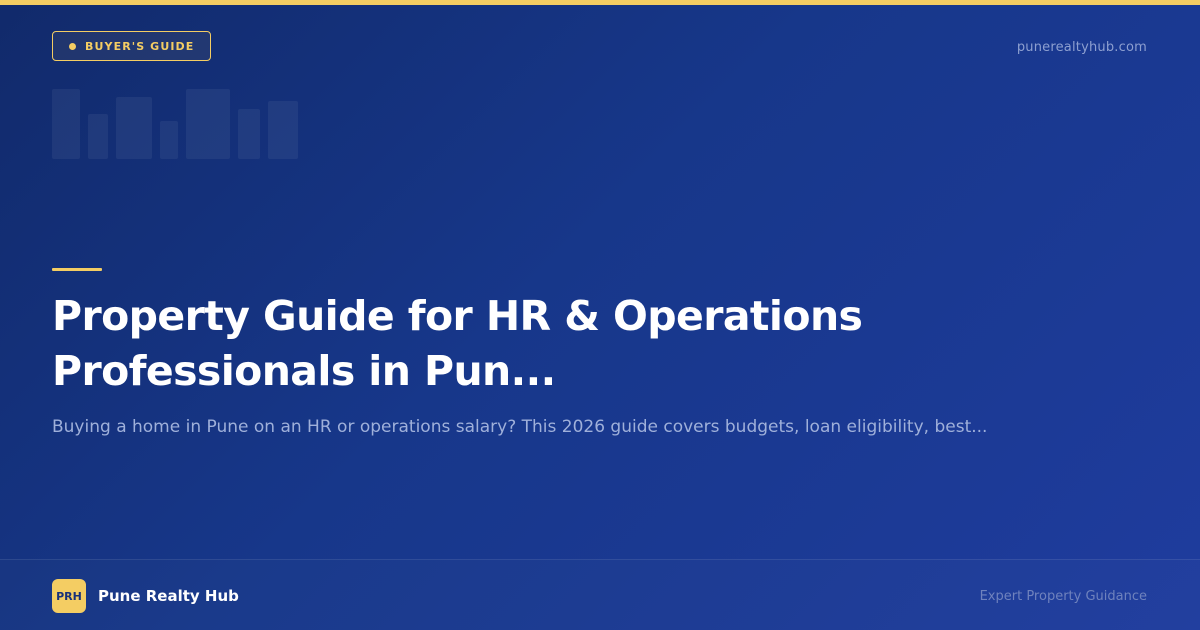 This screenshot has height=630, width=1200. I want to click on brand-logo: PRH, so click(69, 596).